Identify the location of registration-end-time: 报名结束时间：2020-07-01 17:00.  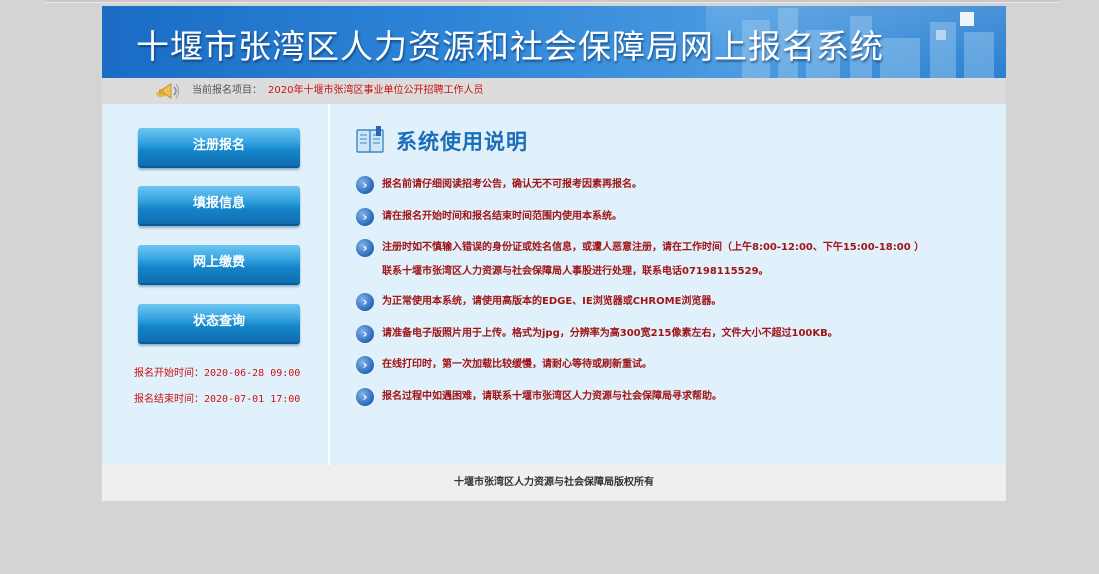
(217, 399).